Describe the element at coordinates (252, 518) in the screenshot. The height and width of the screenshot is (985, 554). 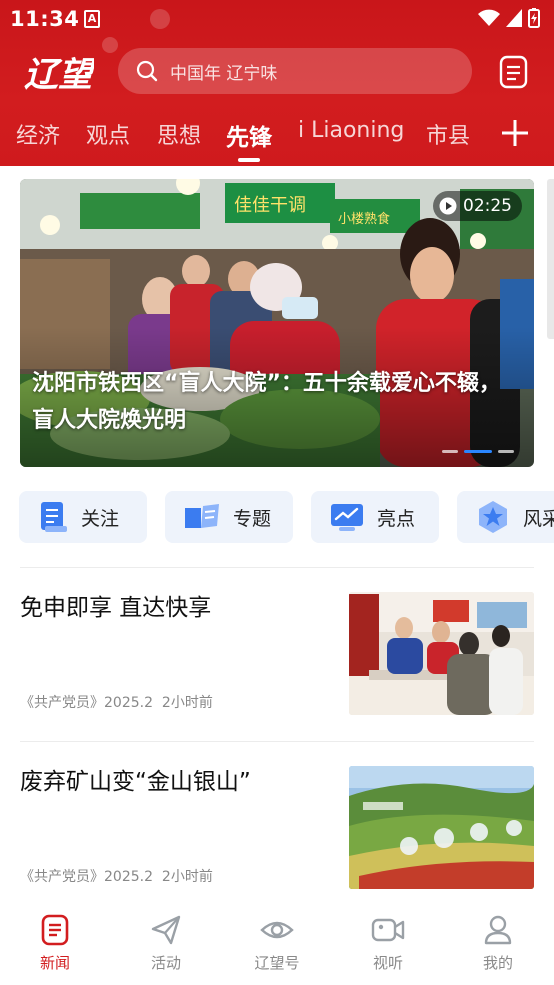
I see `quick-entry-label: 专题` at that location.